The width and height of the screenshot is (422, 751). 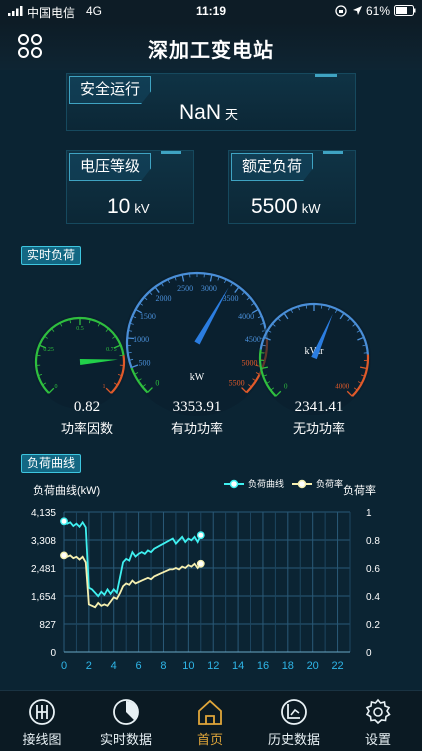 I want to click on x-tick-label: 0, so click(x=64, y=666).